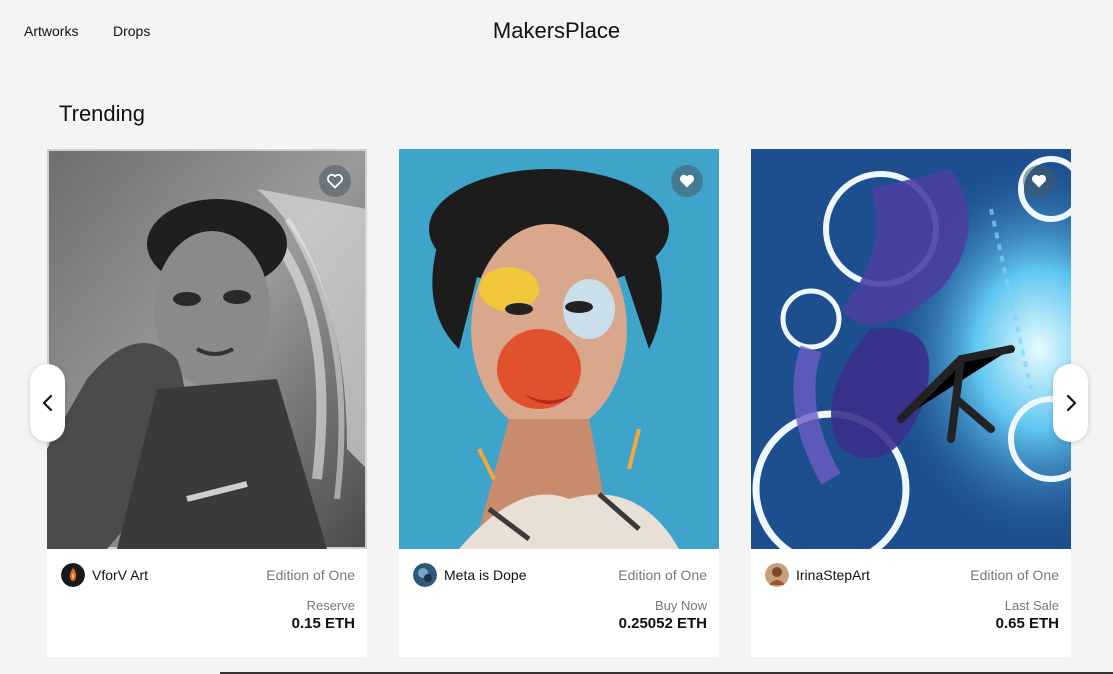 Image resolution: width=1113 pixels, height=674 pixels. Describe the element at coordinates (912, 575) in the screenshot. I see `artist-row: IrinaStepArt Edition of One` at that location.